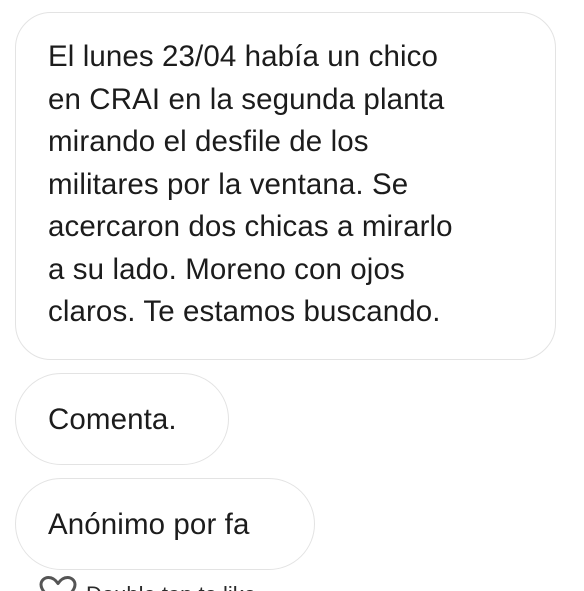  Describe the element at coordinates (122, 419) in the screenshot. I see `message-bubble-comenta: Comenta.` at that location.